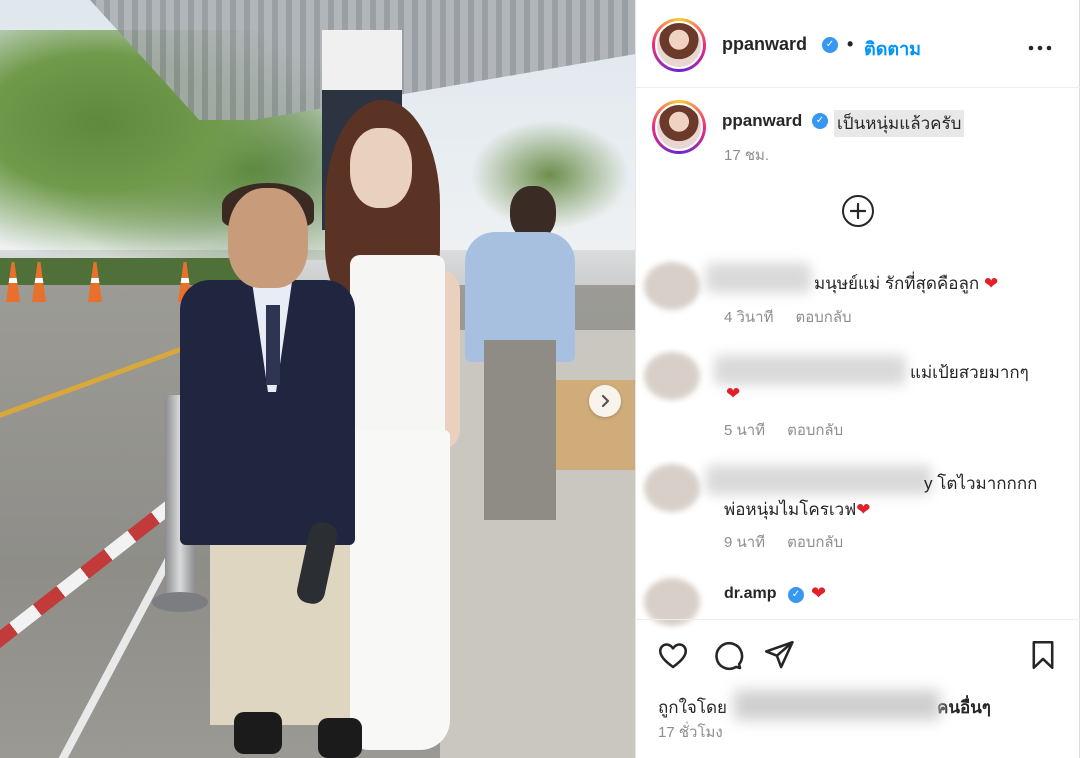 This screenshot has width=1080, height=758. I want to click on chevron-right-icon, so click(605, 401).